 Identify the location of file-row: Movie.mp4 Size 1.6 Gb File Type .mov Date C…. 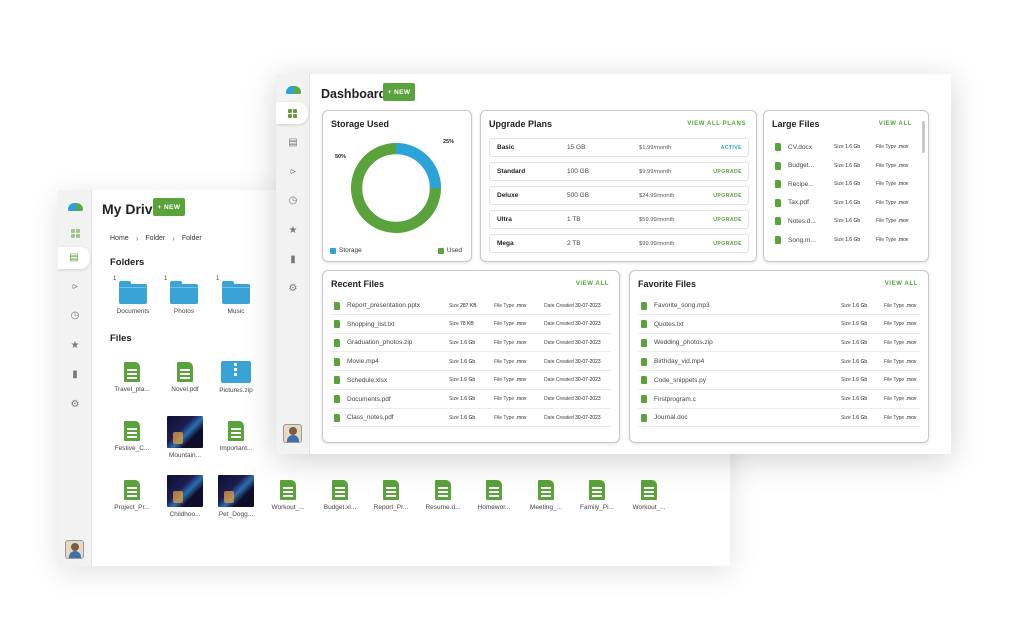
(471, 362).